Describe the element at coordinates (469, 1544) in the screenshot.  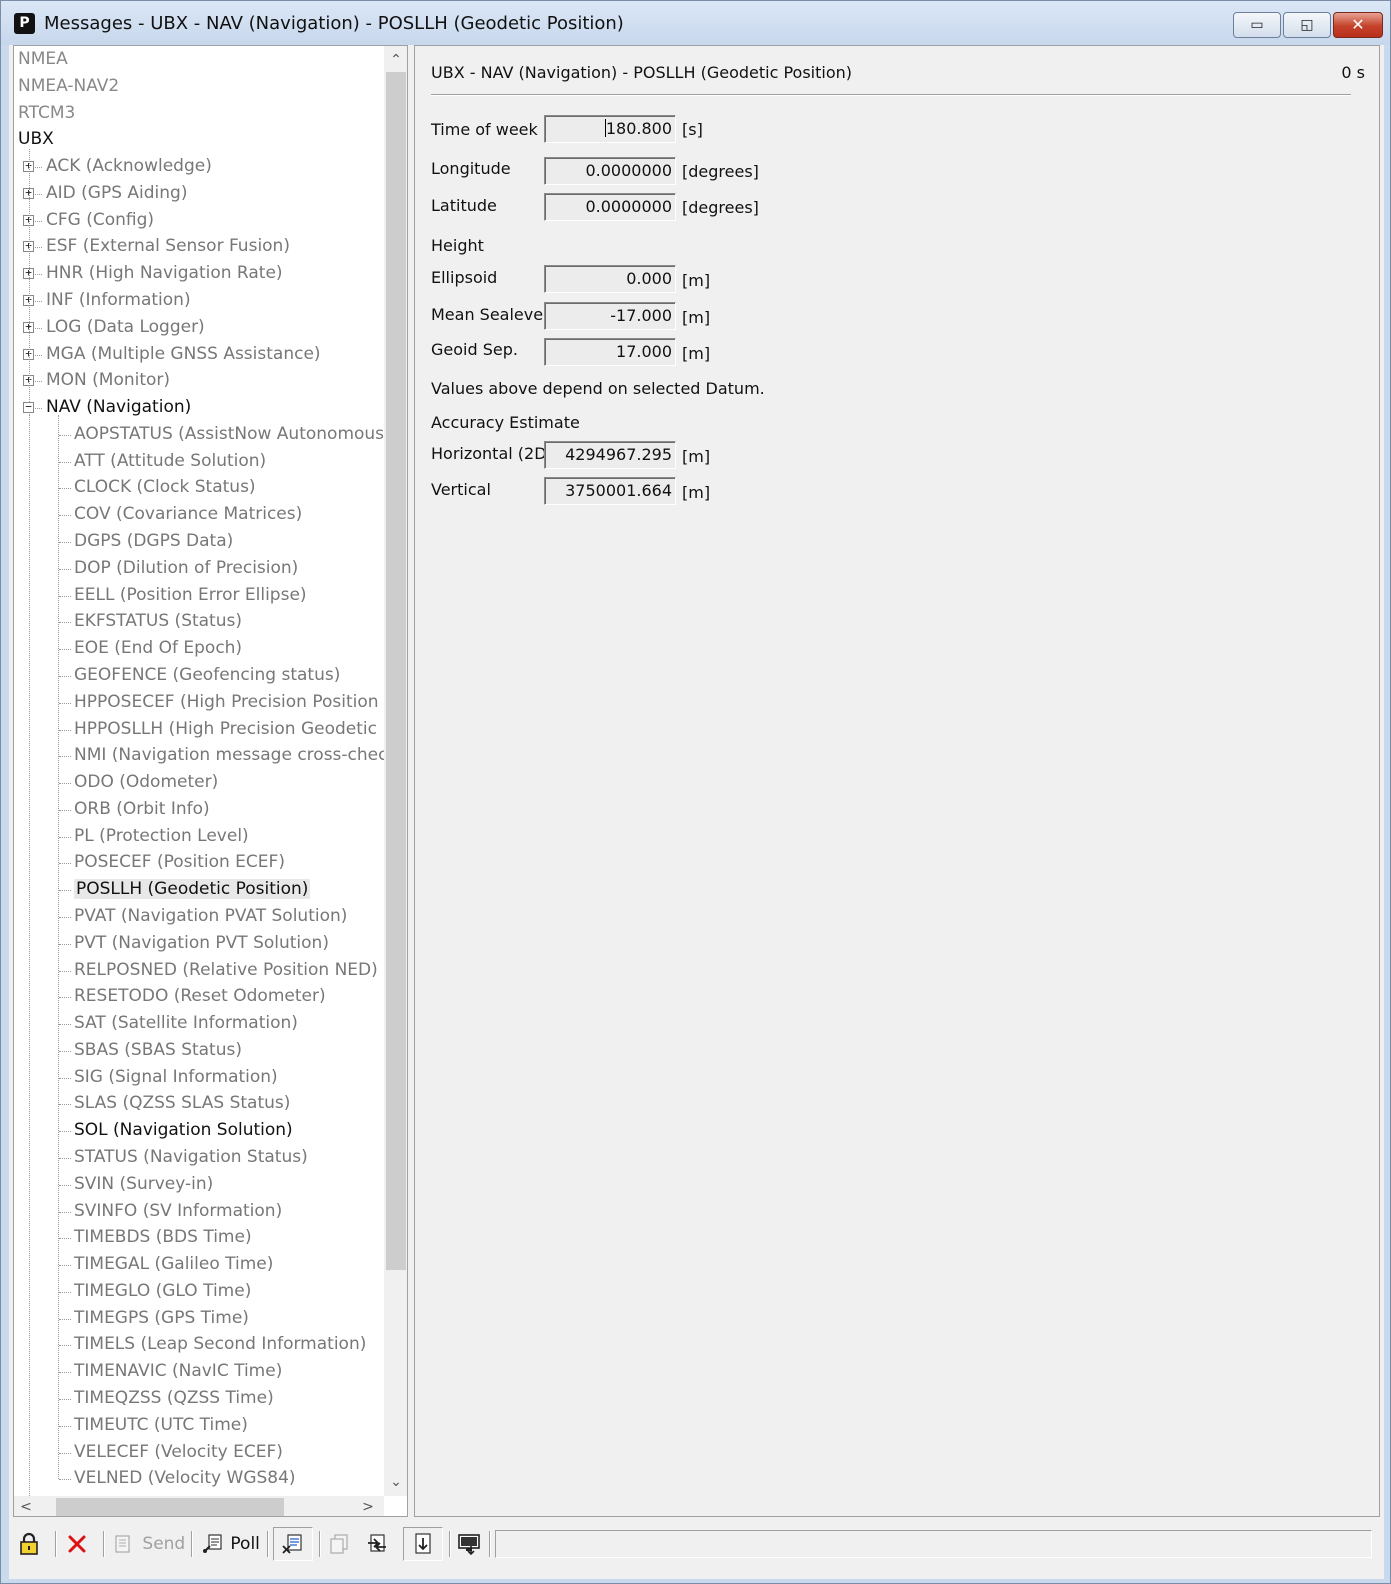
I see `save-screen-button` at that location.